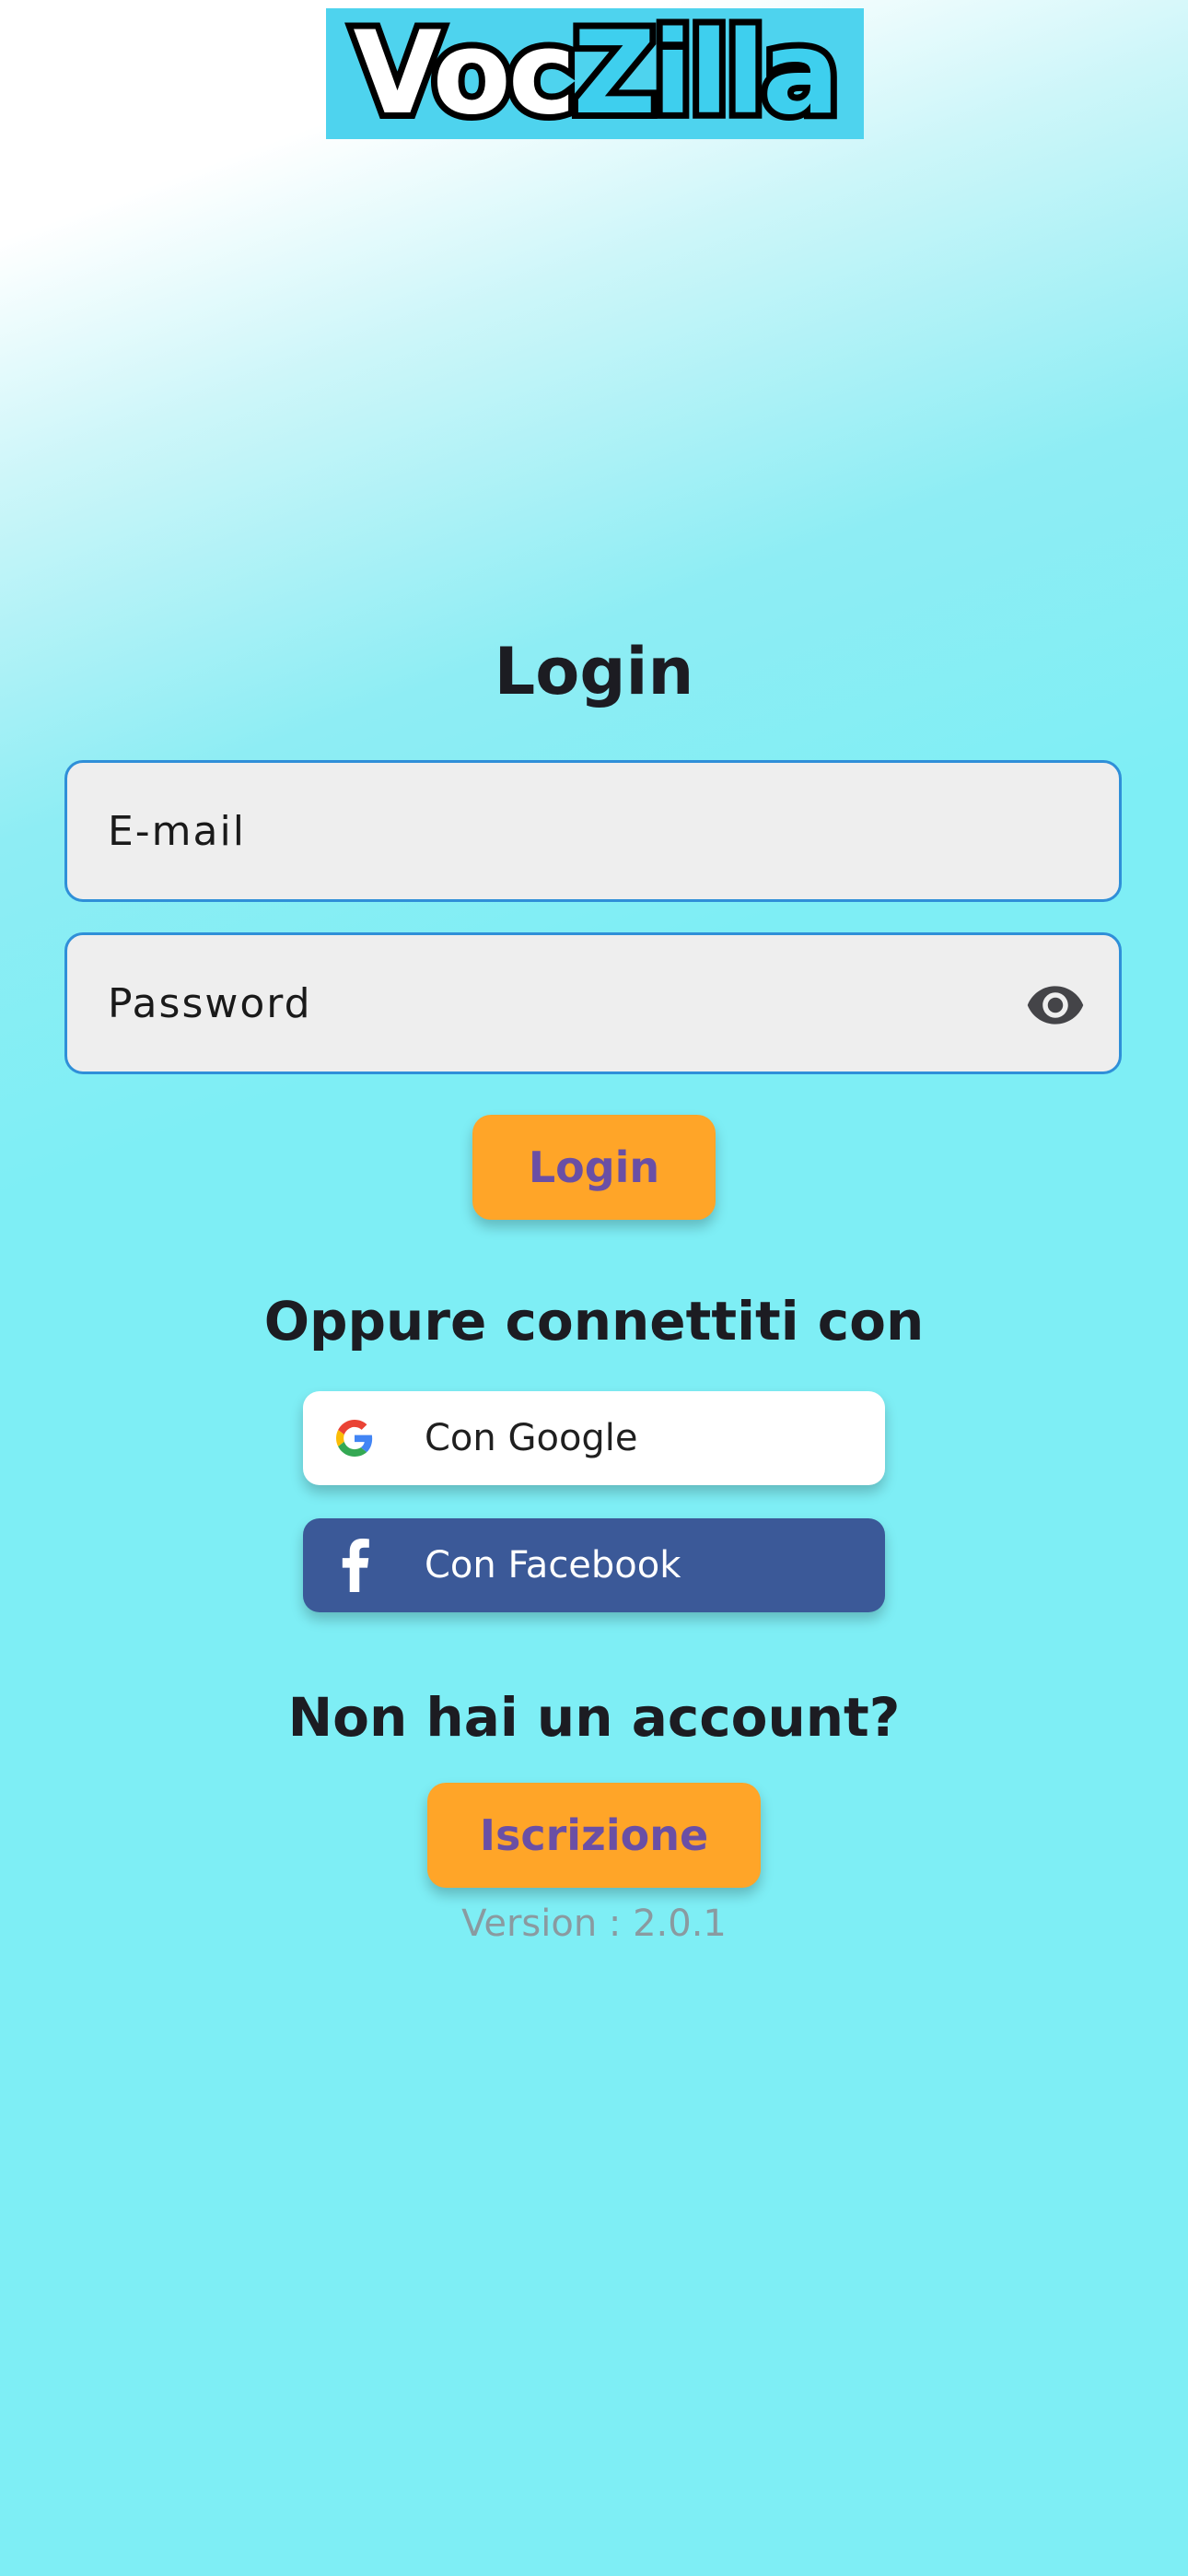 The image size is (1188, 2576). I want to click on signup-button: Iscrizione, so click(594, 1835).